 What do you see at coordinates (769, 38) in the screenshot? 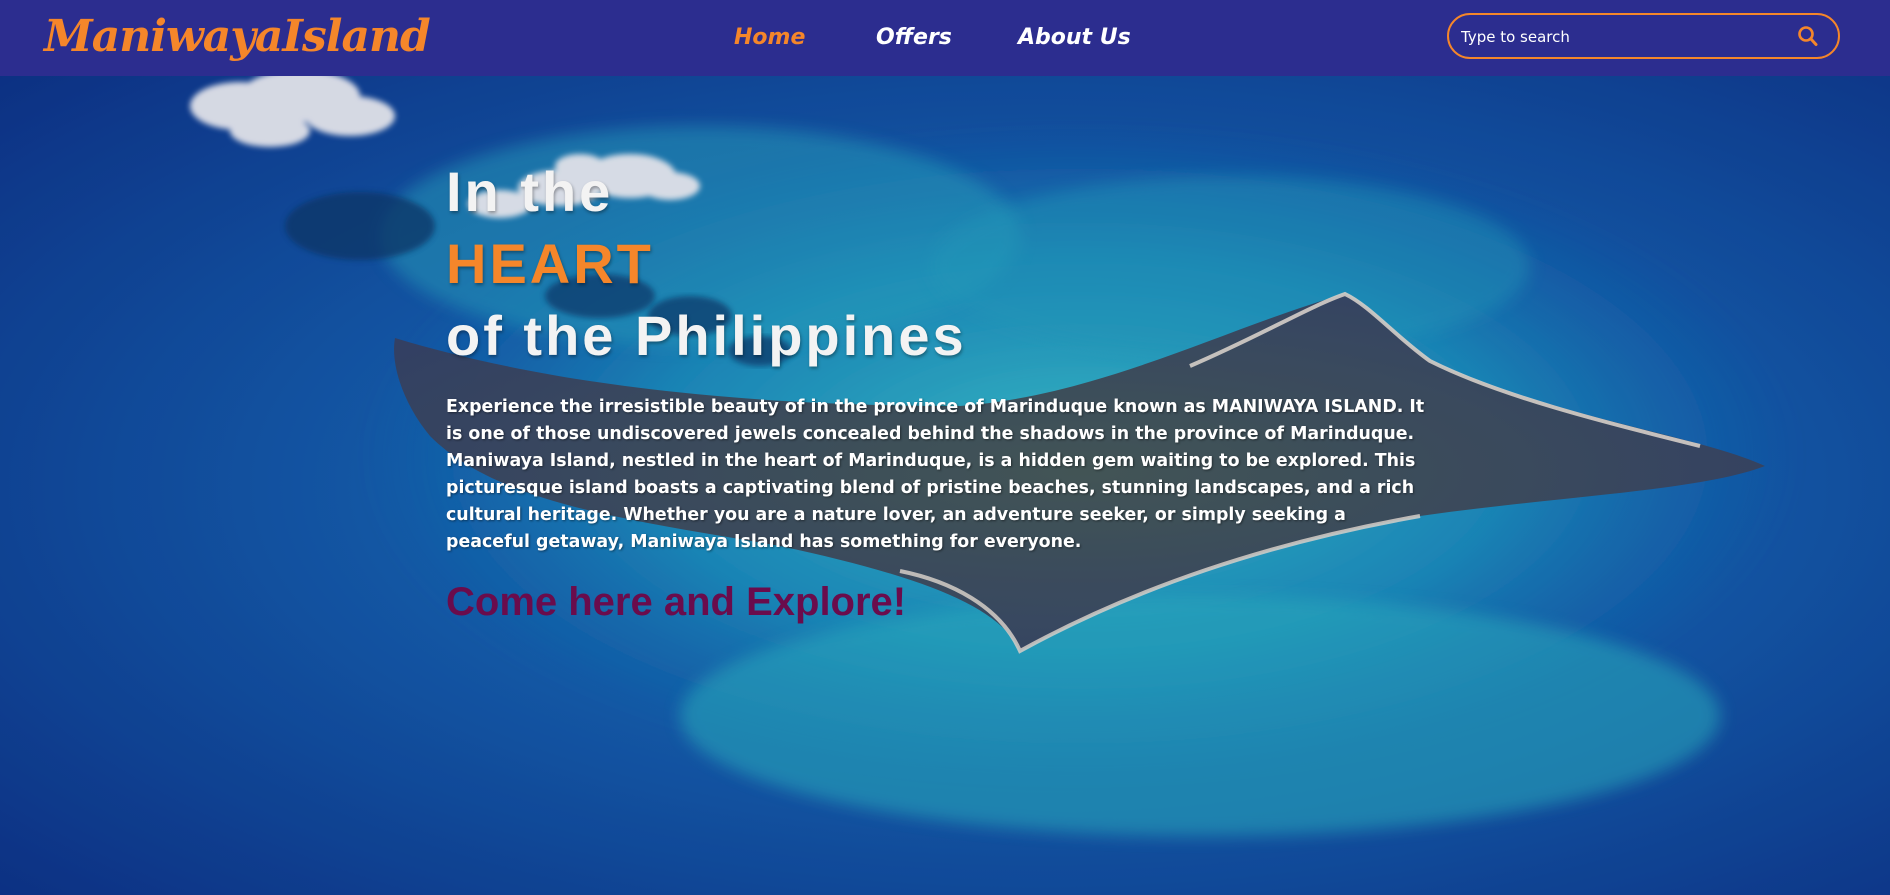
I see `nav-home-link: Home` at bounding box center [769, 38].